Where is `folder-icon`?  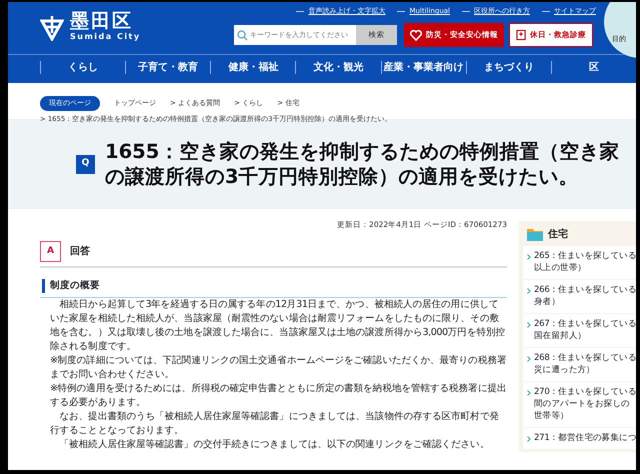 folder-icon is located at coordinates (535, 234).